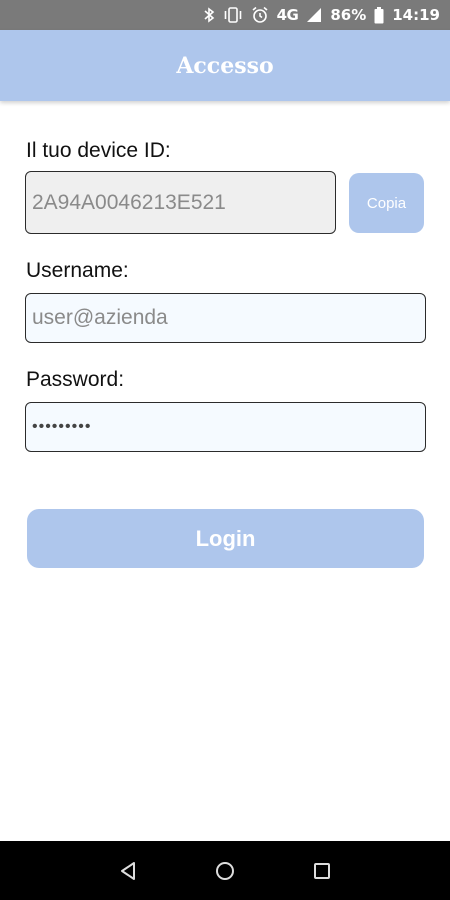  I want to click on battery-percent: 86%, so click(348, 15).